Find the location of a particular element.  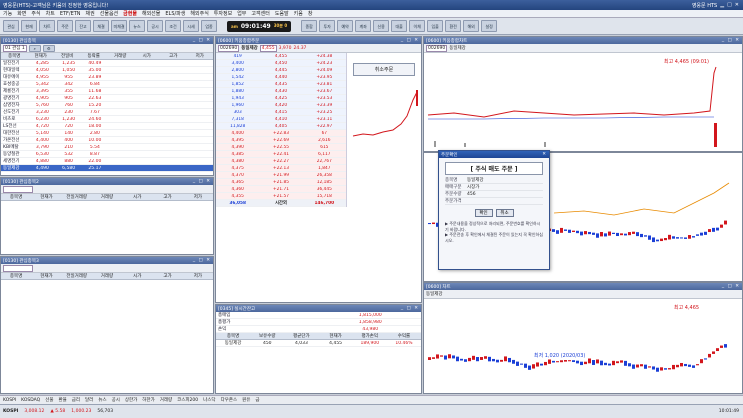

menu-item: 해외주식 is located at coordinates (199, 13).